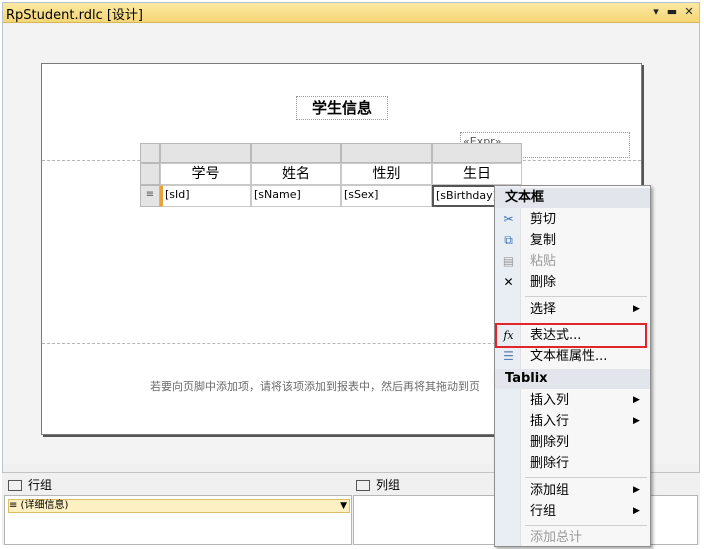  What do you see at coordinates (508, 282) in the screenshot?
I see `delete-icon: ✕` at bounding box center [508, 282].